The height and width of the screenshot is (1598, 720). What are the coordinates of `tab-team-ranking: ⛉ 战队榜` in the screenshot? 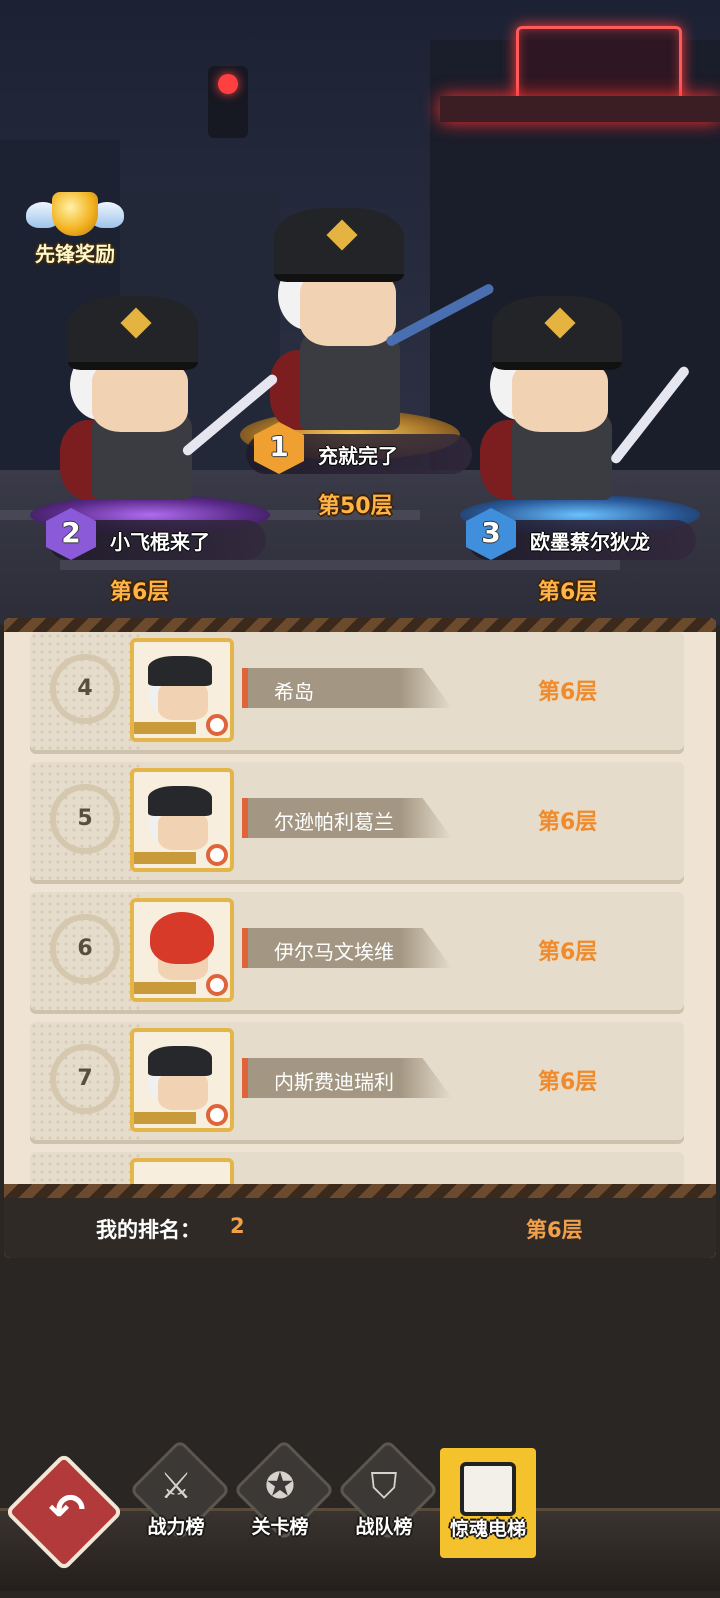 It's located at (386, 1503).